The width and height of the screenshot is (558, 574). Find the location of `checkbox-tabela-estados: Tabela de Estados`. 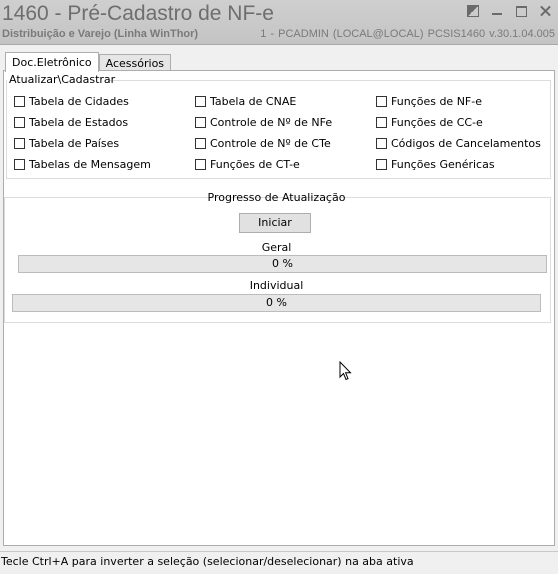

checkbox-tabela-estados: Tabela de Estados is located at coordinates (71, 122).